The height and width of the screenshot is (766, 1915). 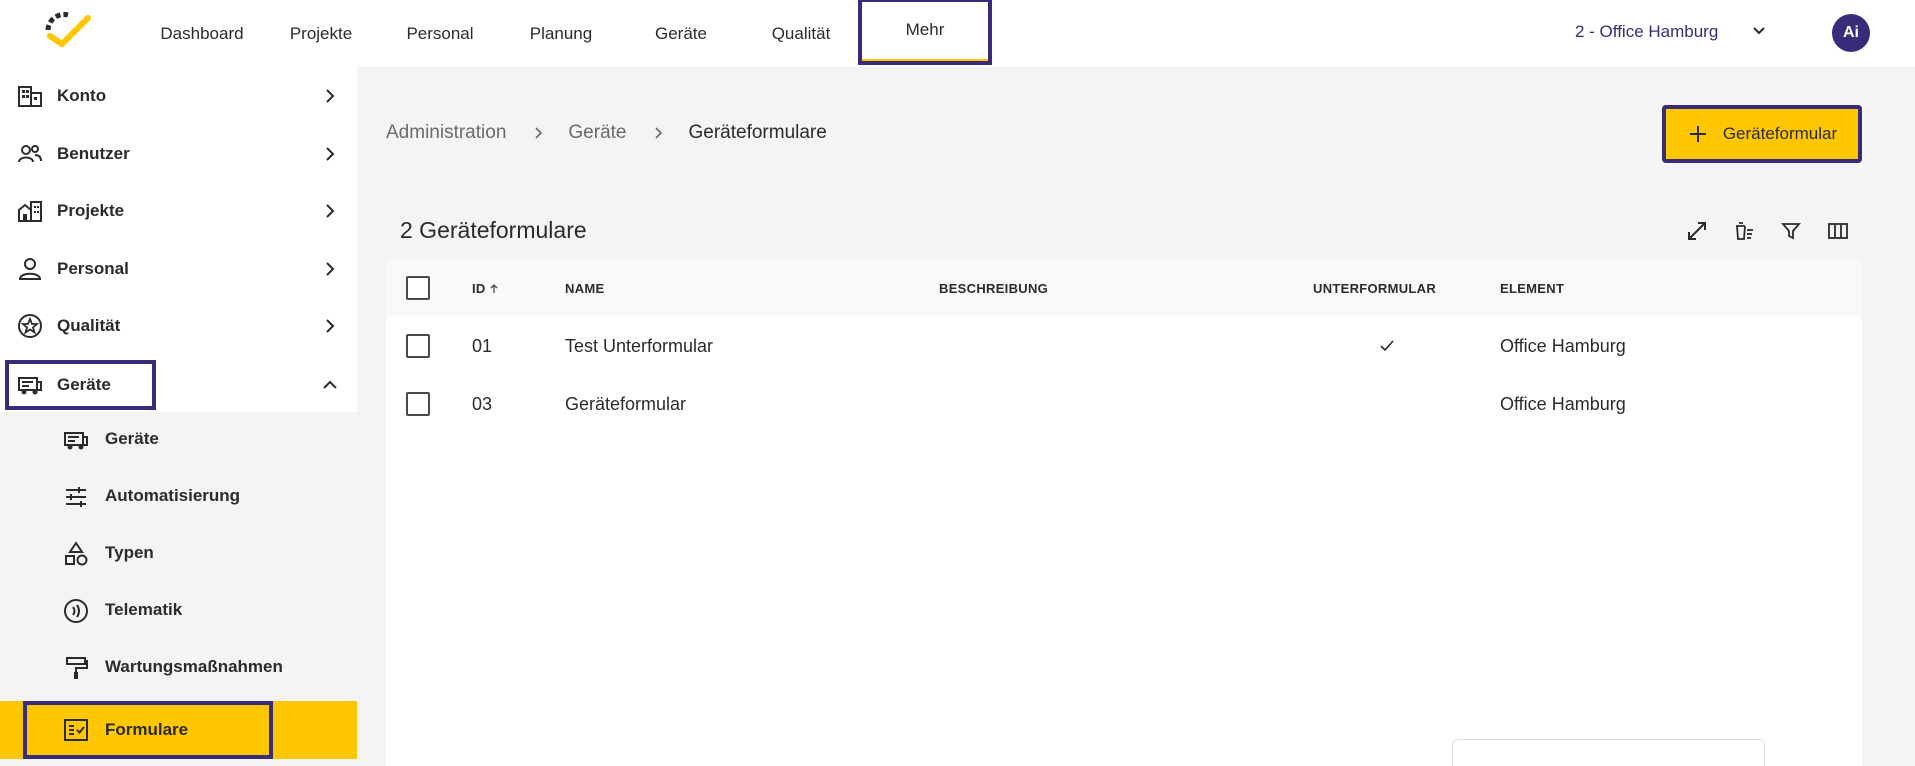 I want to click on columns-icon, so click(x=1838, y=231).